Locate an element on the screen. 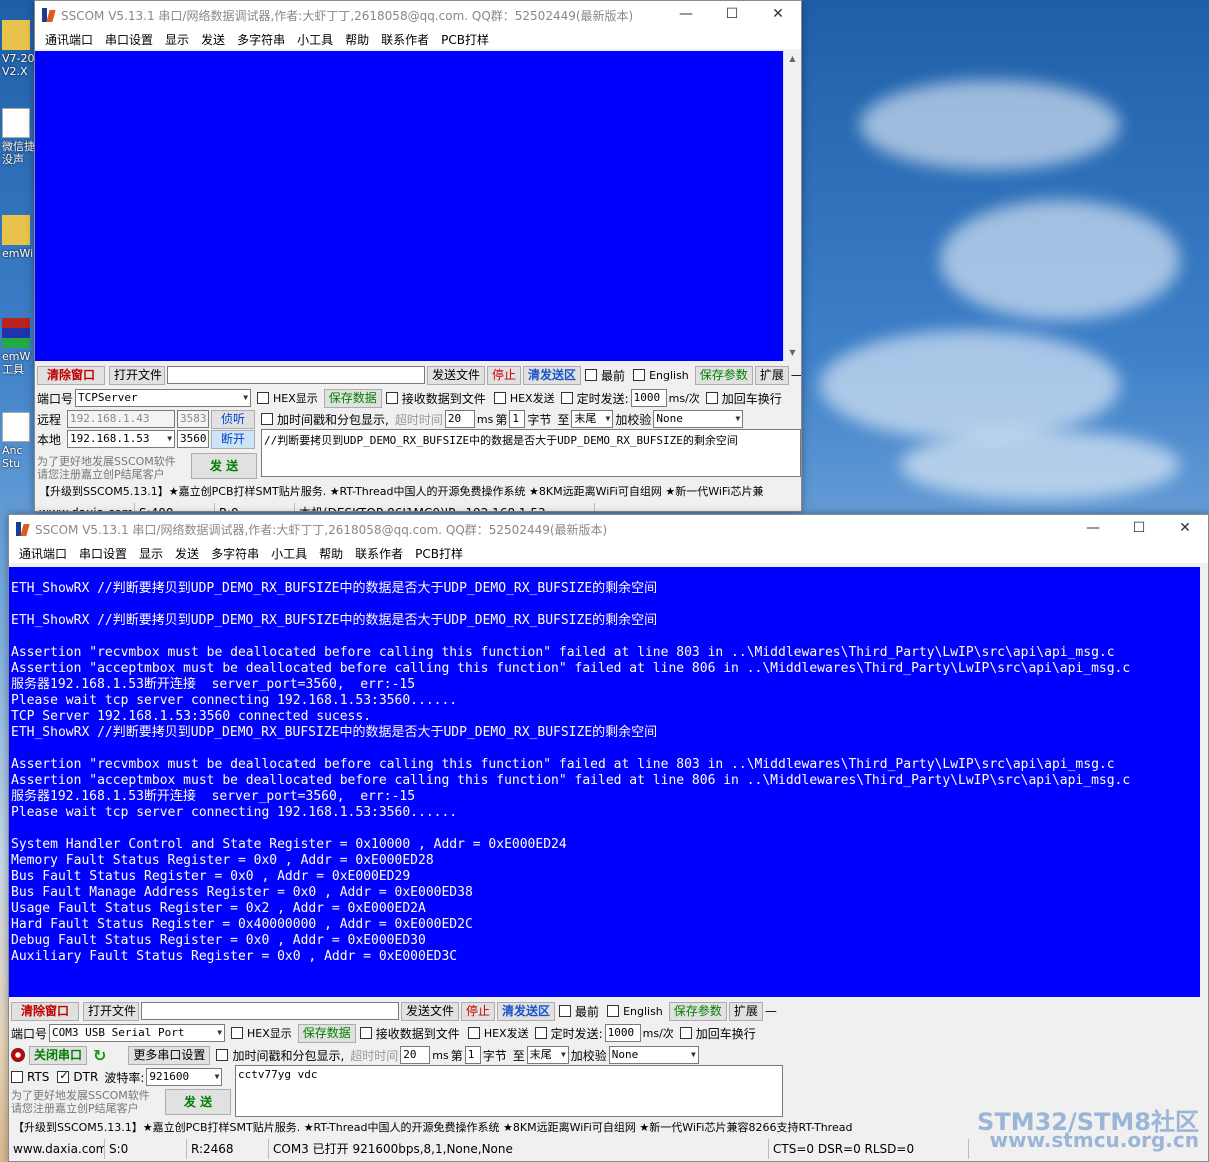 This screenshot has width=1209, height=1162. remote-port-input: 3583 is located at coordinates (193, 419).